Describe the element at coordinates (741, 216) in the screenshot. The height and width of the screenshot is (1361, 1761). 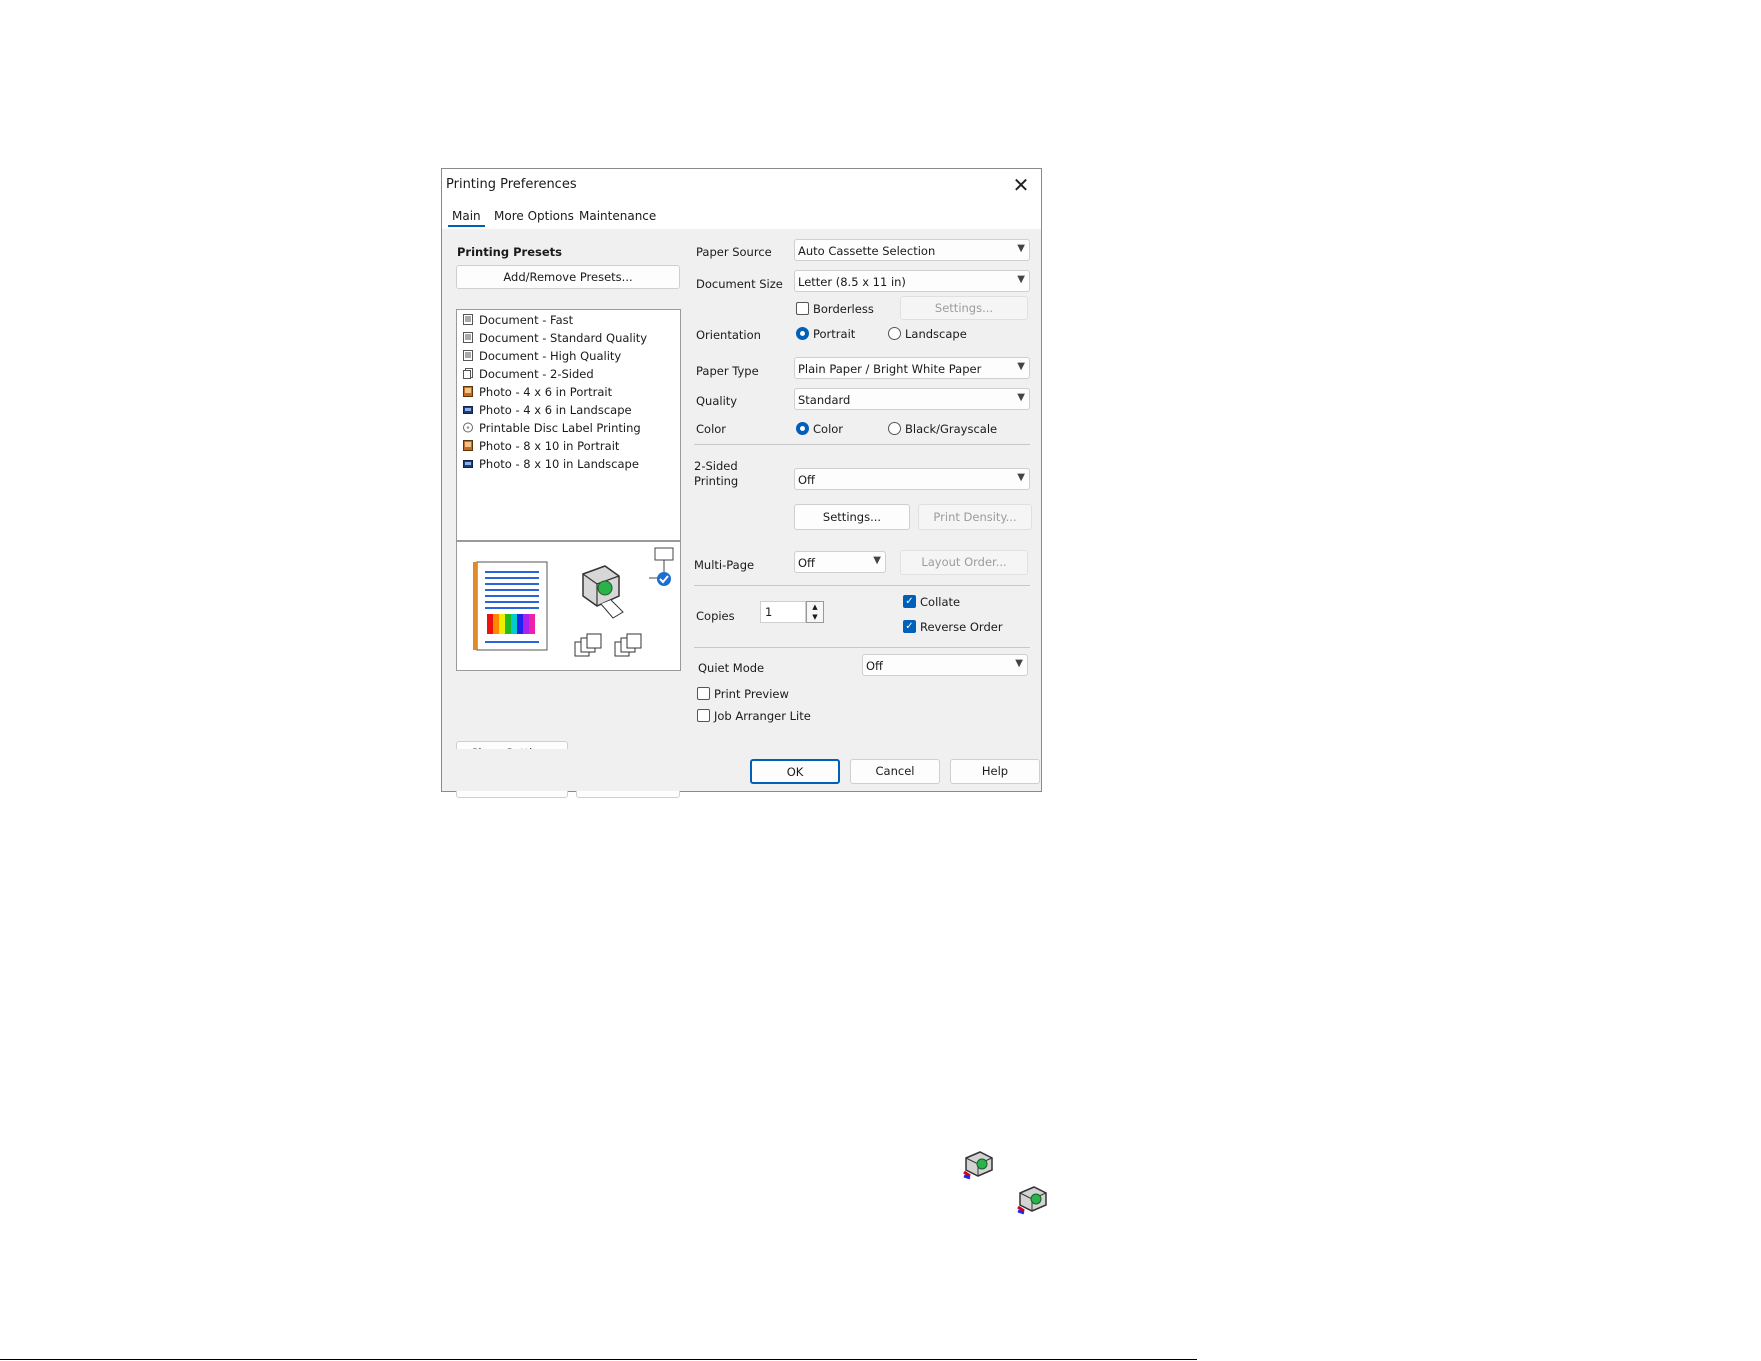
I see `tab-strip: Main More Options Maintenance` at that location.